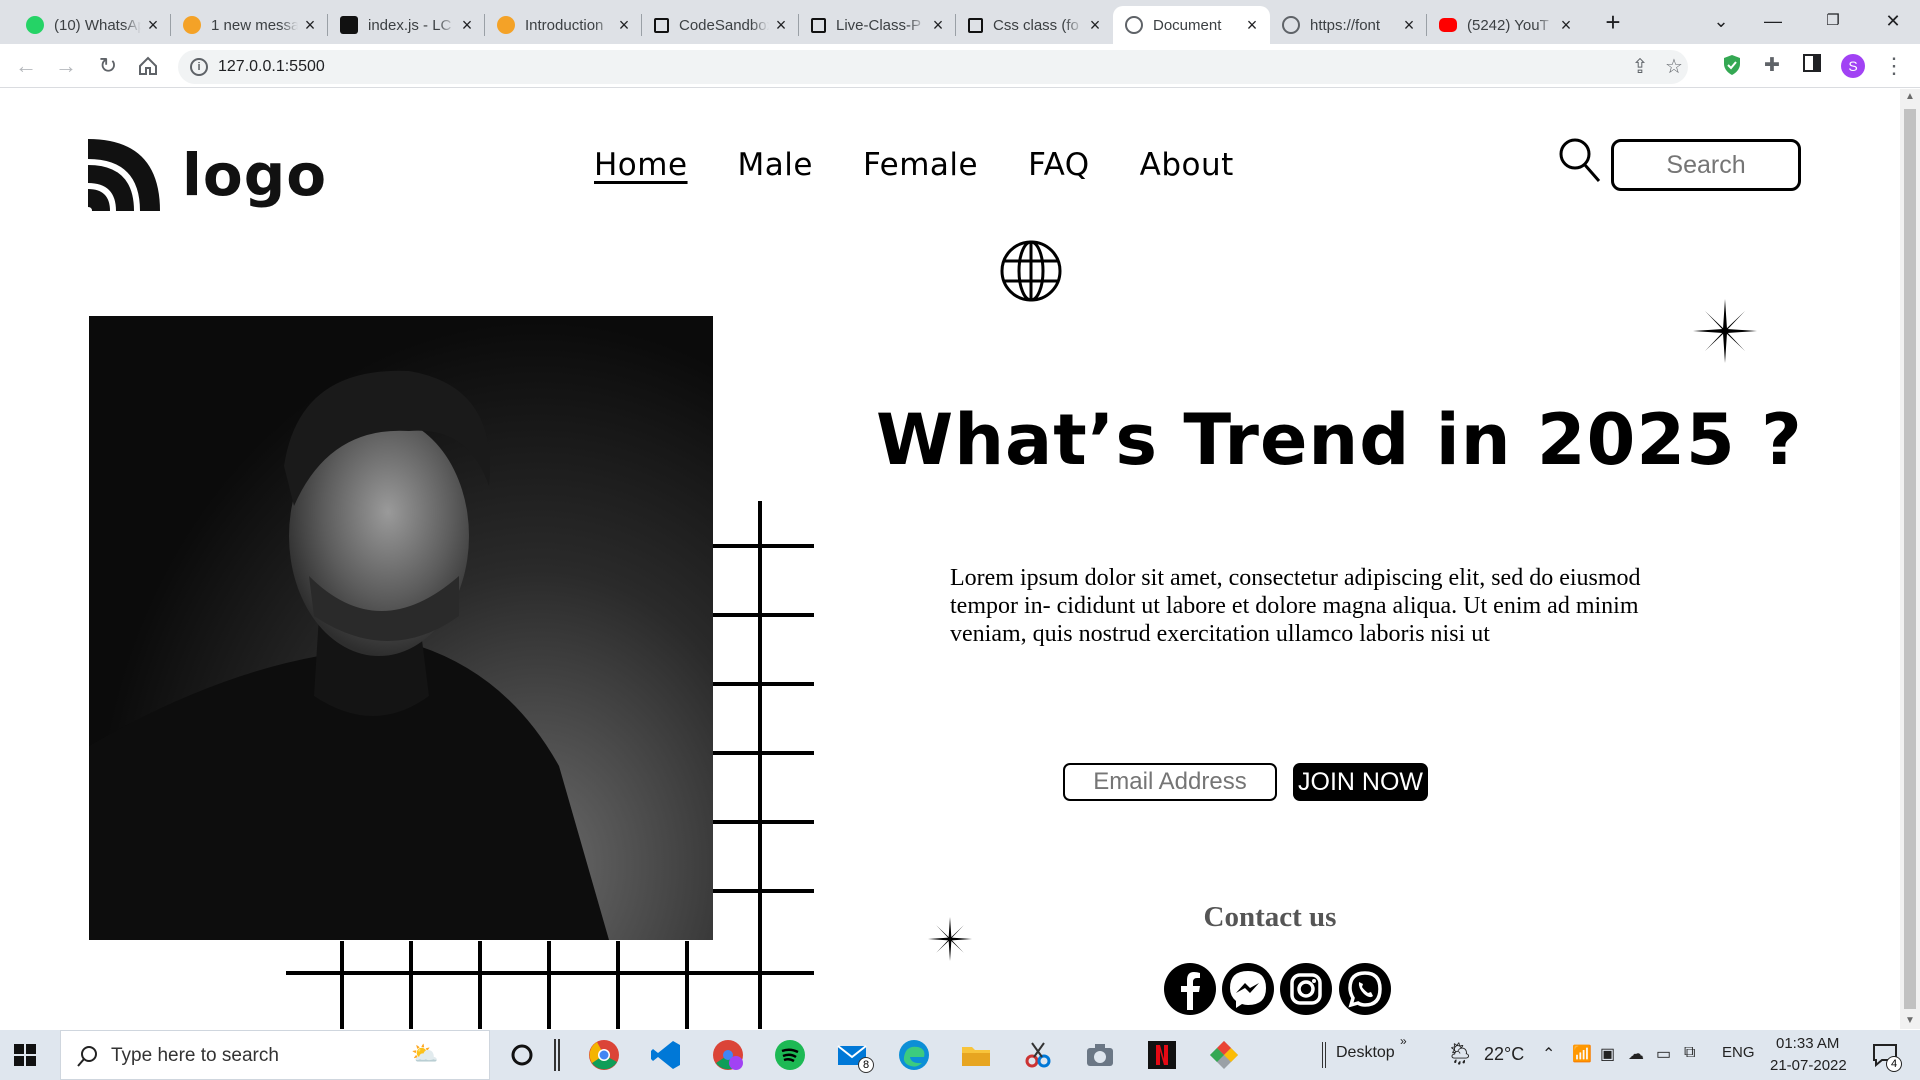 The height and width of the screenshot is (1080, 1920). Describe the element at coordinates (1732, 66) in the screenshot. I see `shield-extension-icon` at that location.